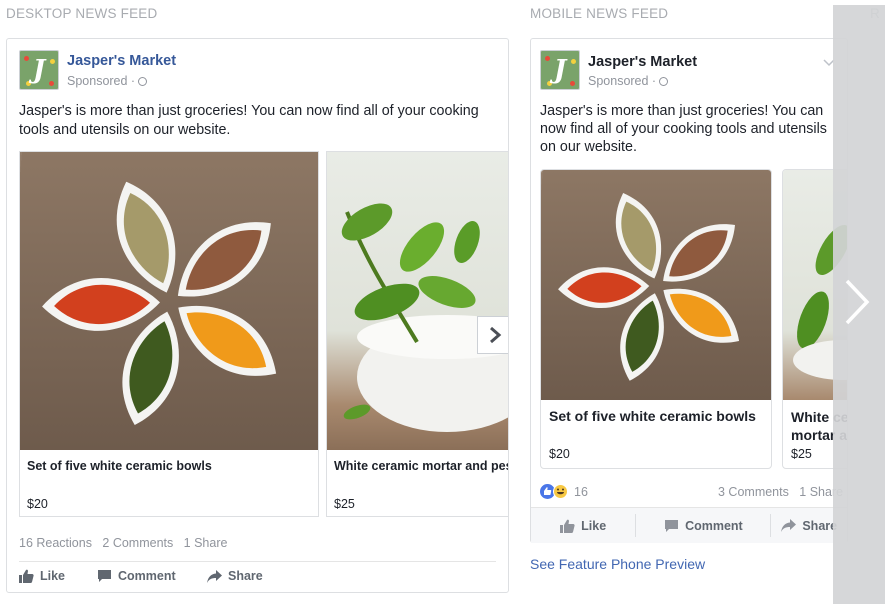 Image resolution: width=885 pixels, height=609 pixels. Describe the element at coordinates (137, 543) in the screenshot. I see `comments-count: 2 Comments` at that location.